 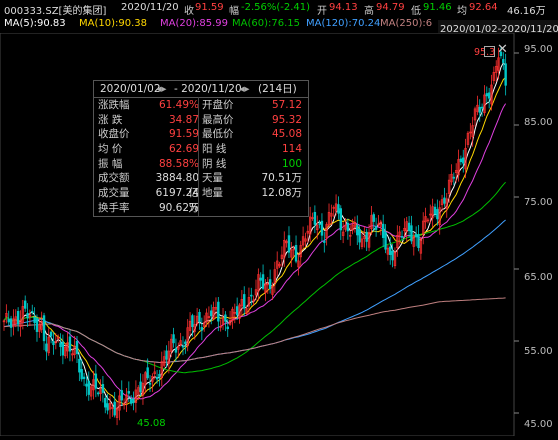 What do you see at coordinates (498, 26) in the screenshot?
I see `date-range-tag: 2020/01/02-2020/11/20(214日)` at bounding box center [498, 26].